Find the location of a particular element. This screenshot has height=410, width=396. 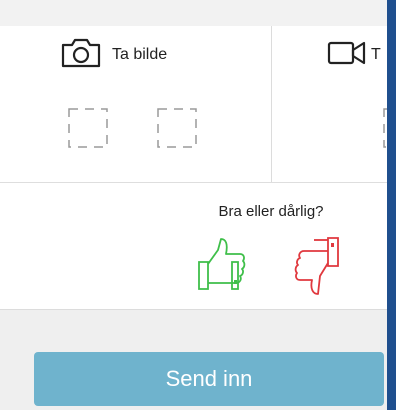

thumbs-down-button is located at coordinates (318, 269).